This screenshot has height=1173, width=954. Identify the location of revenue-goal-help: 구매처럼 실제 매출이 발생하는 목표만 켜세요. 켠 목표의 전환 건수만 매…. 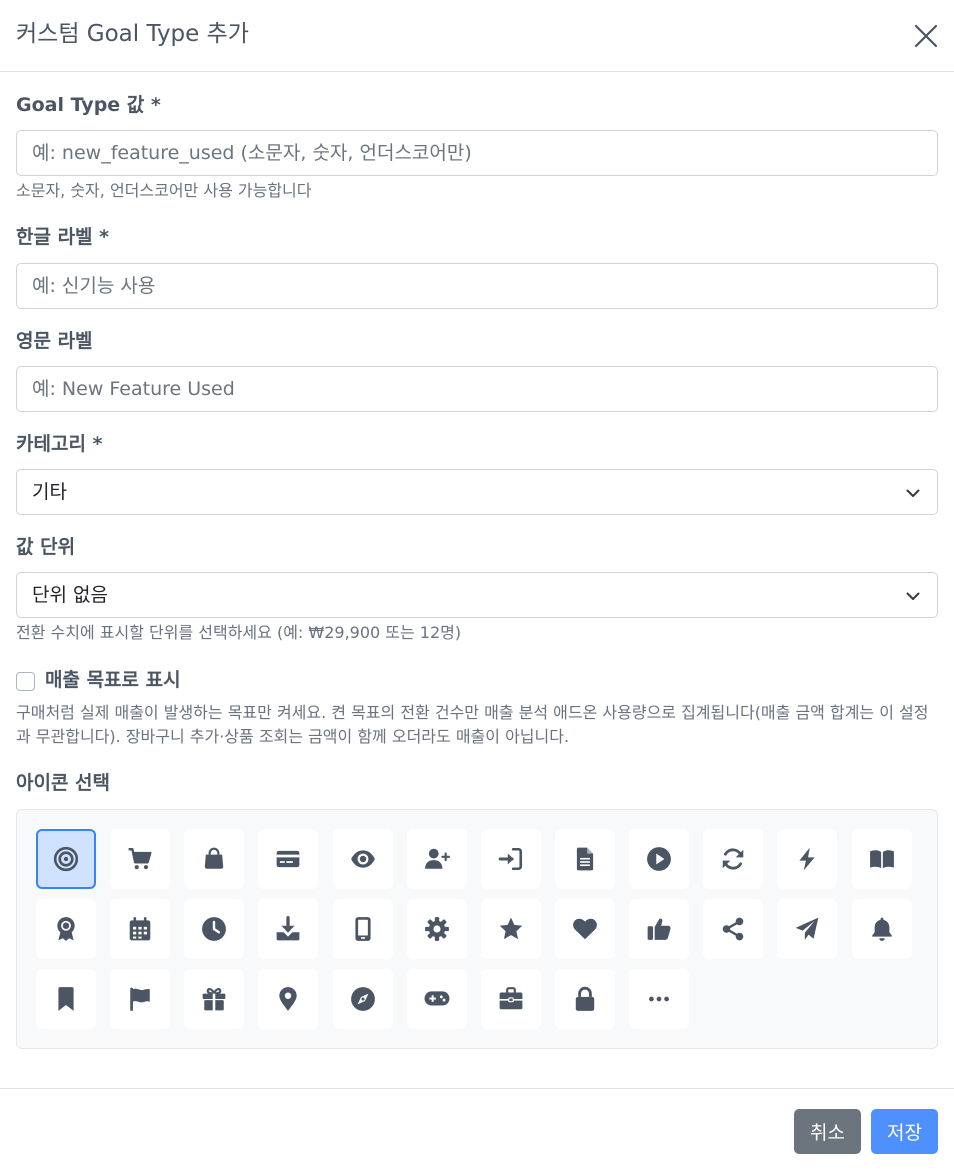
(472, 724).